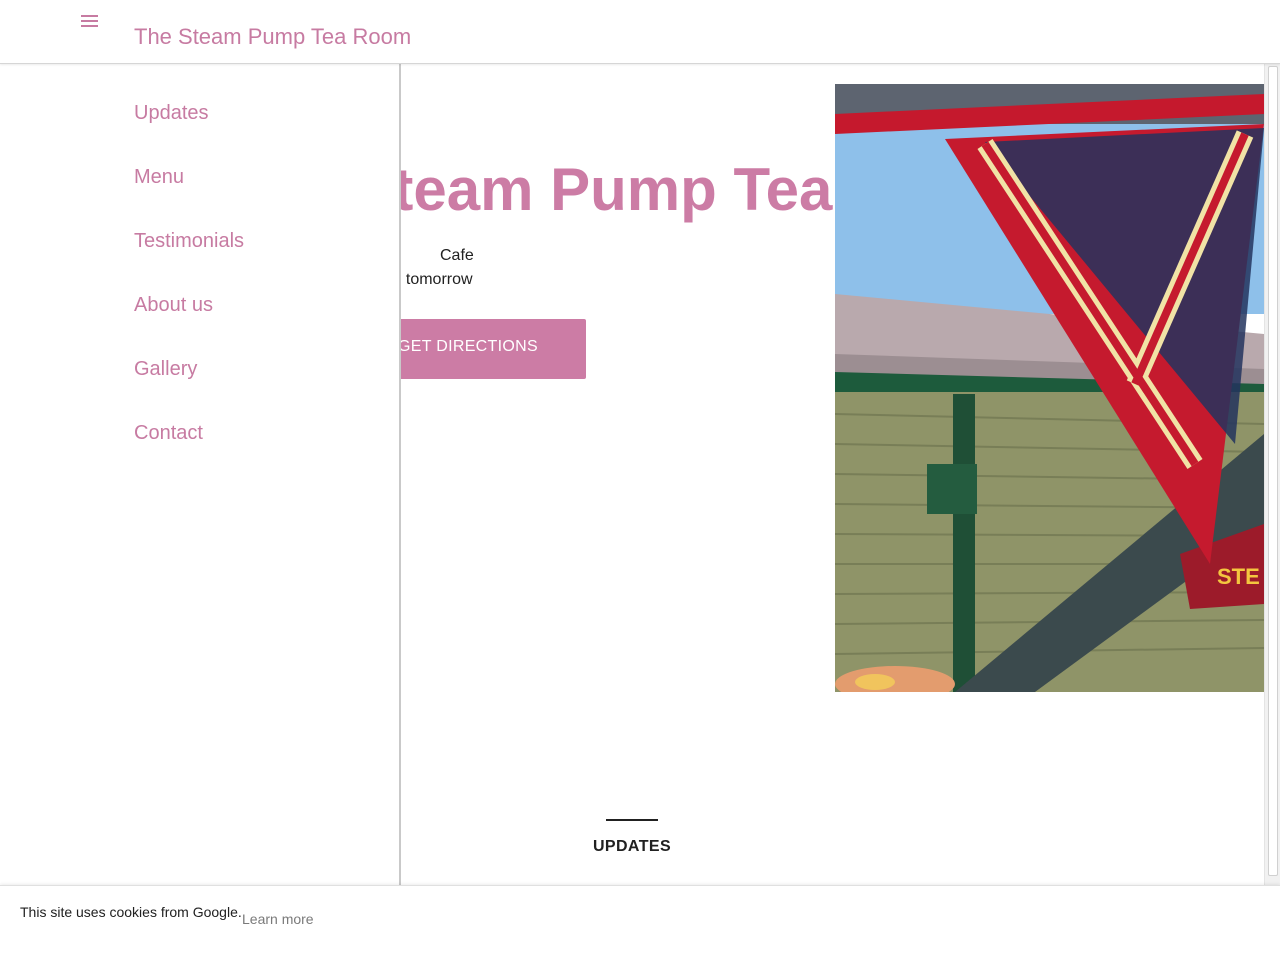 This screenshot has width=1280, height=960. Describe the element at coordinates (173, 305) in the screenshot. I see `nav-item-about-us: About us` at that location.